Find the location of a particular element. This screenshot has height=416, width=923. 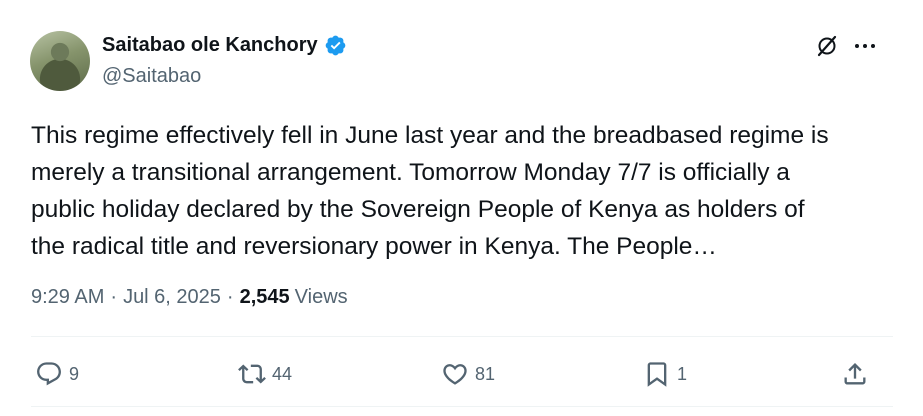

reply-button: 9 is located at coordinates (57, 374).